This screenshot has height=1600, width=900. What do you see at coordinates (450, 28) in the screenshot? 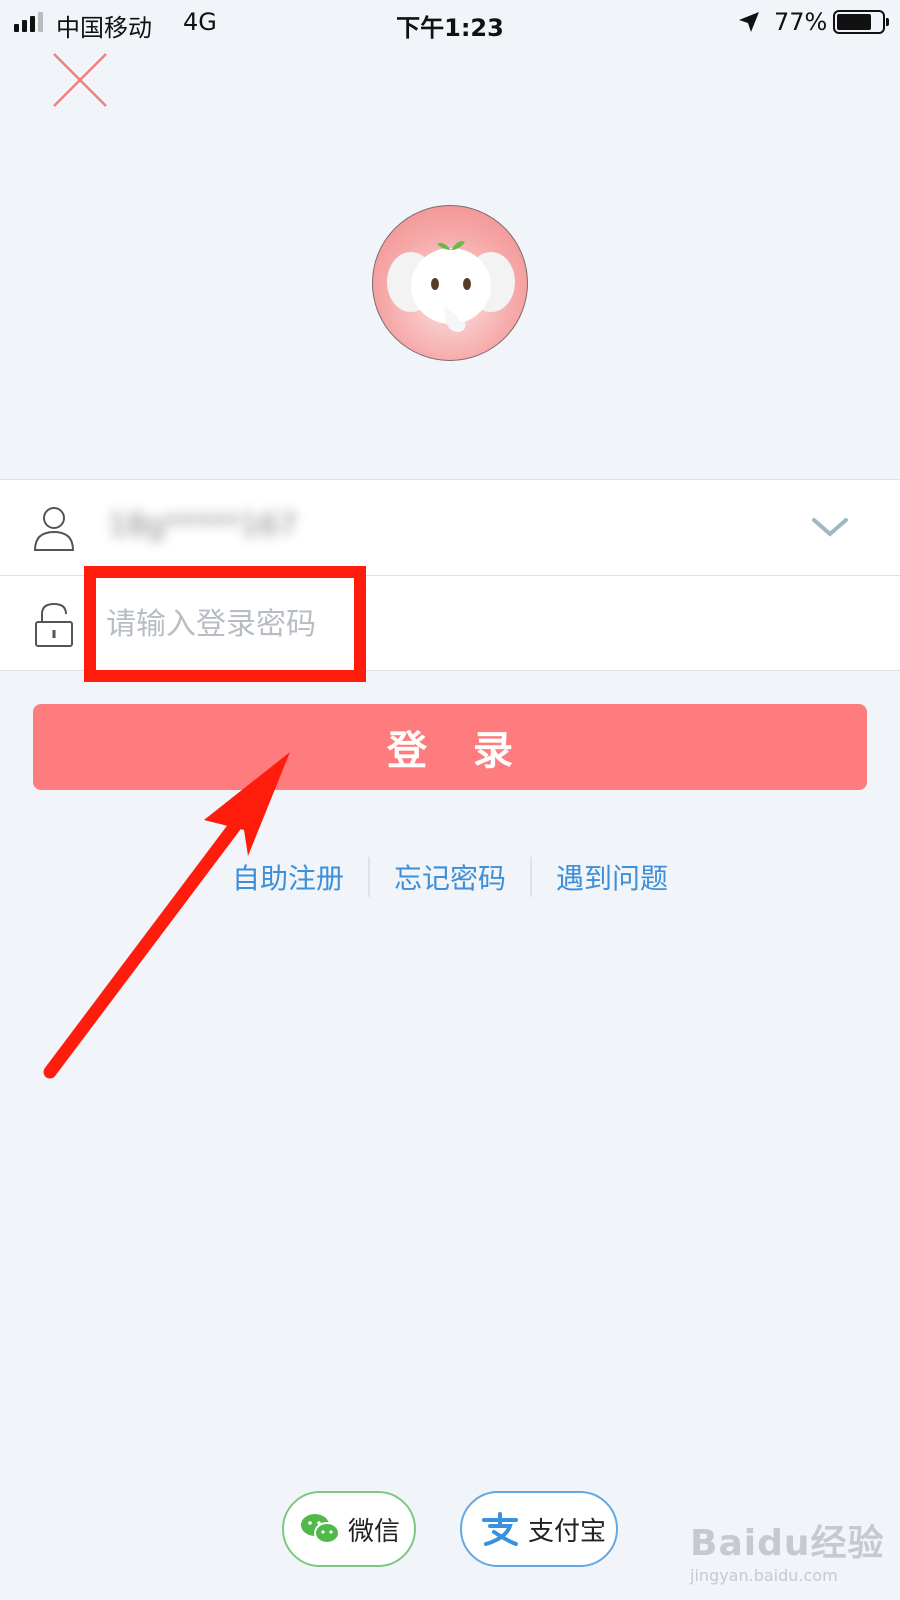
I see `status-time: 下午1:23` at bounding box center [450, 28].